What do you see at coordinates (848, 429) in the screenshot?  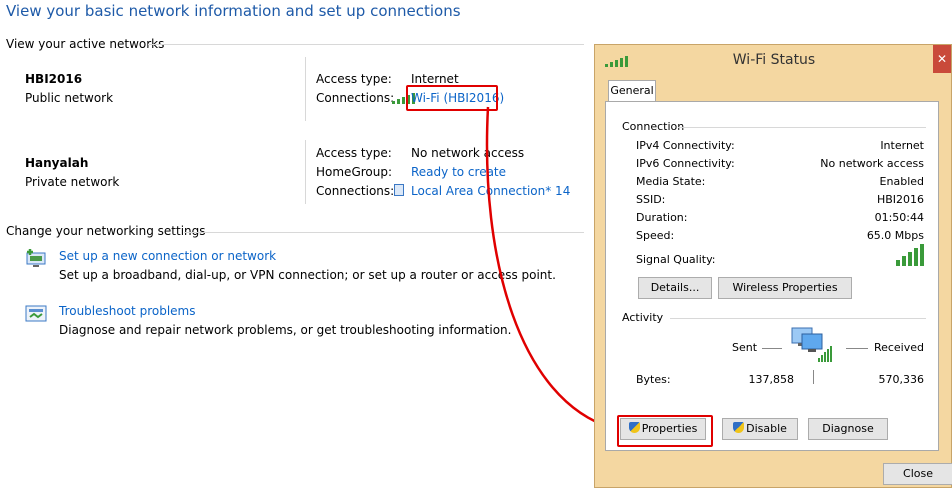 I see `diagnose-button: Diagnose` at bounding box center [848, 429].